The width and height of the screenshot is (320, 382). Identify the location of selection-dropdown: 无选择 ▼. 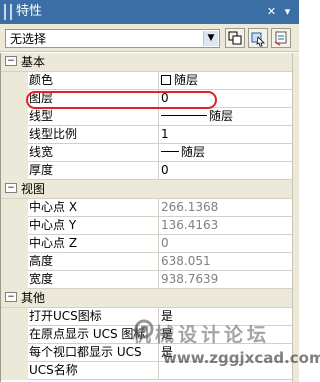
(112, 38).